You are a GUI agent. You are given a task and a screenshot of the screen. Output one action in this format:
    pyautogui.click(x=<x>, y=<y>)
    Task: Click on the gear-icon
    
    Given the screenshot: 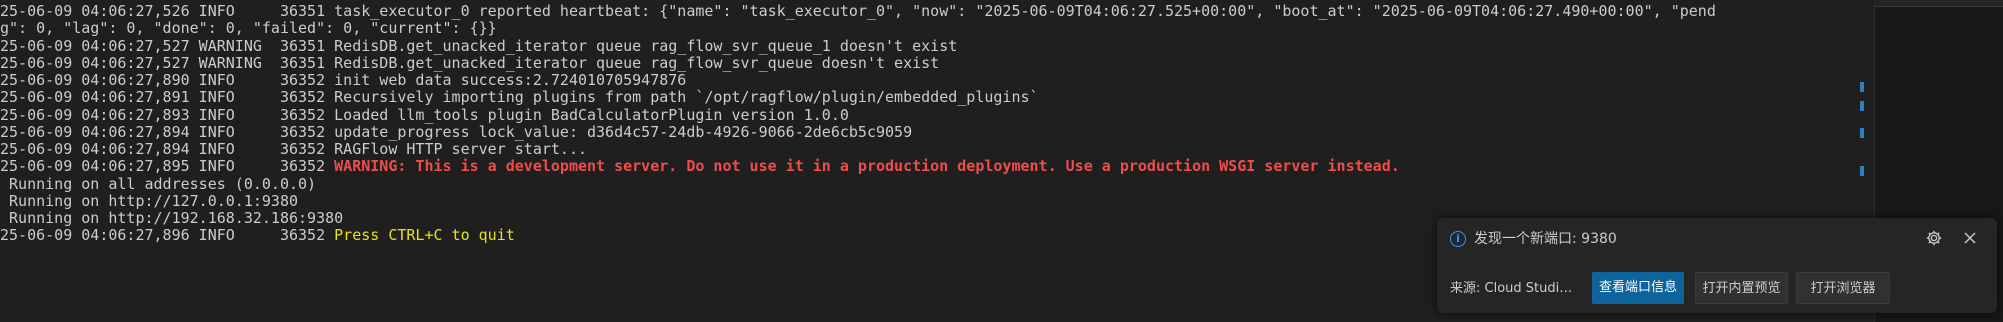 What is the action you would take?
    pyautogui.click(x=1934, y=238)
    